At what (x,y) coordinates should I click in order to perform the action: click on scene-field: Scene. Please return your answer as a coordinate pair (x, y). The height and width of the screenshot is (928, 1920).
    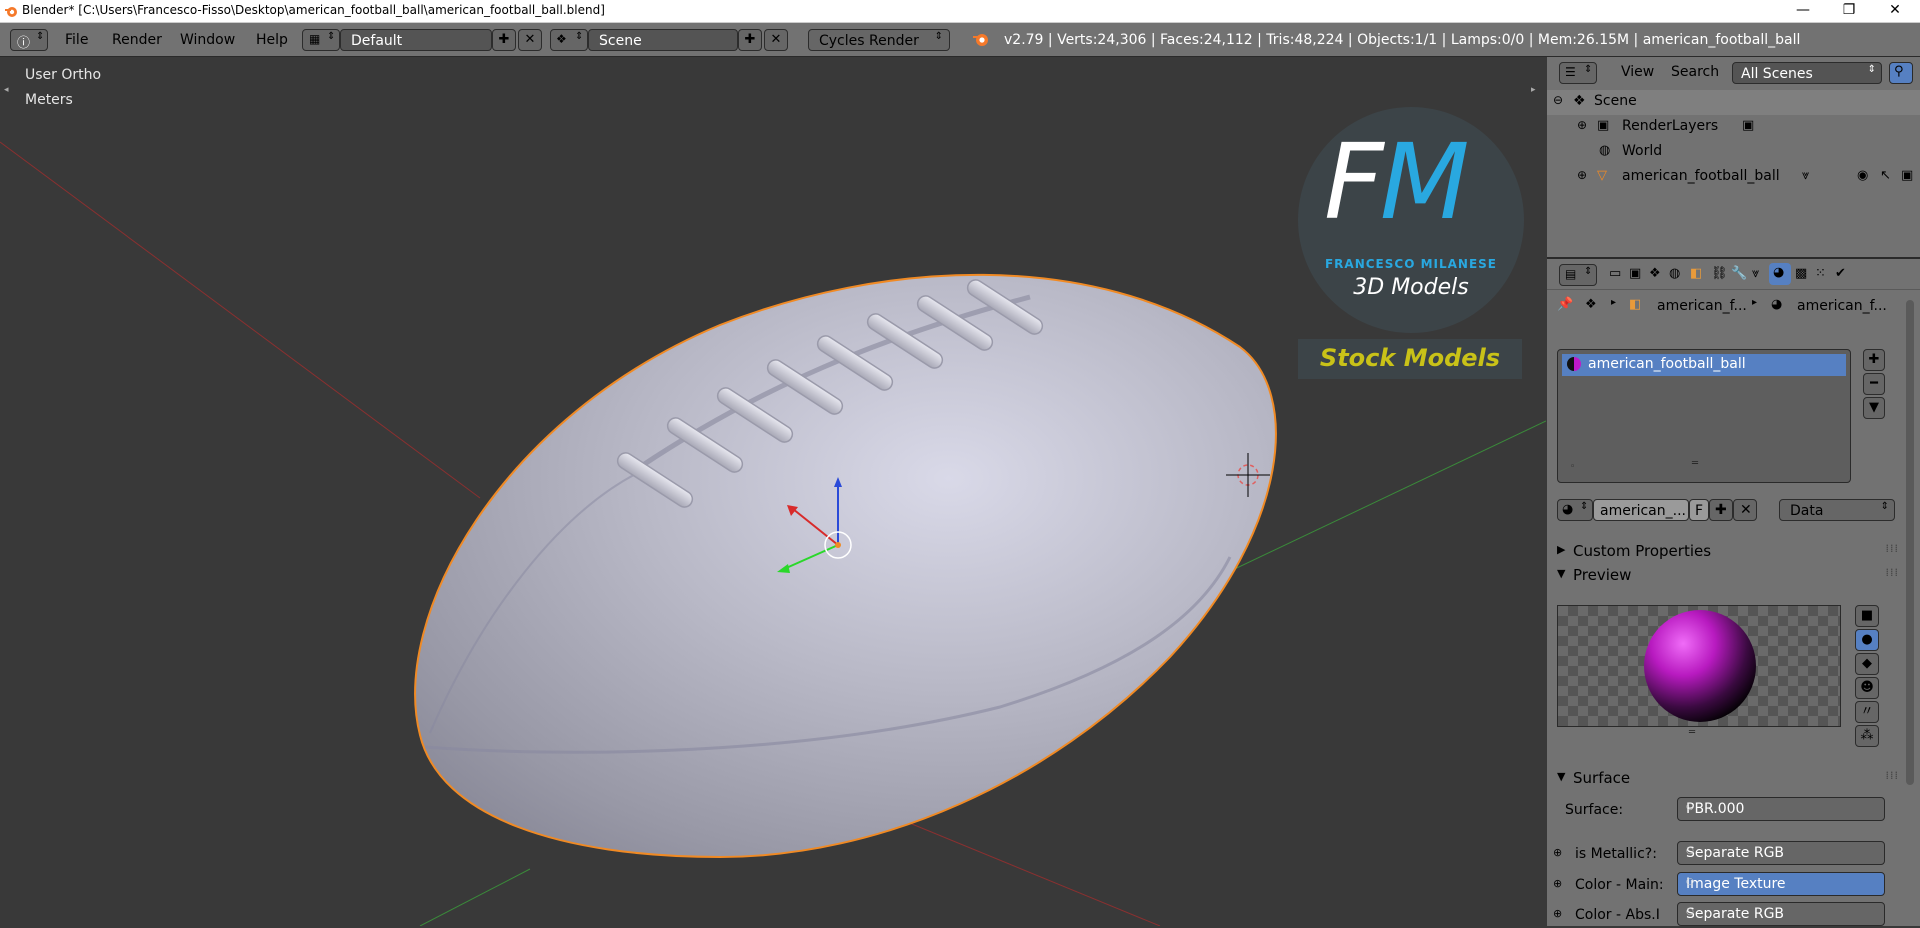
    Looking at the image, I should click on (663, 40).